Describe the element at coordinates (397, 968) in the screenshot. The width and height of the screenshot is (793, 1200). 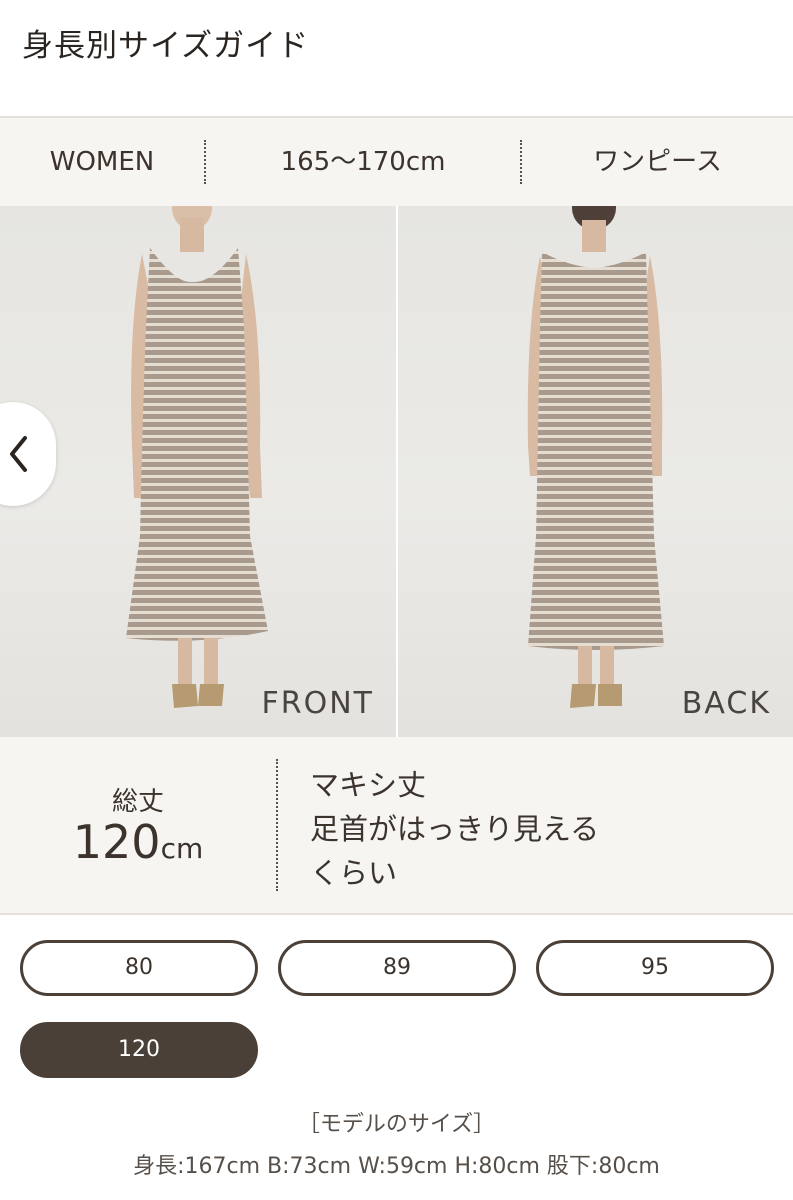
I see `size-button-89: 89` at that location.